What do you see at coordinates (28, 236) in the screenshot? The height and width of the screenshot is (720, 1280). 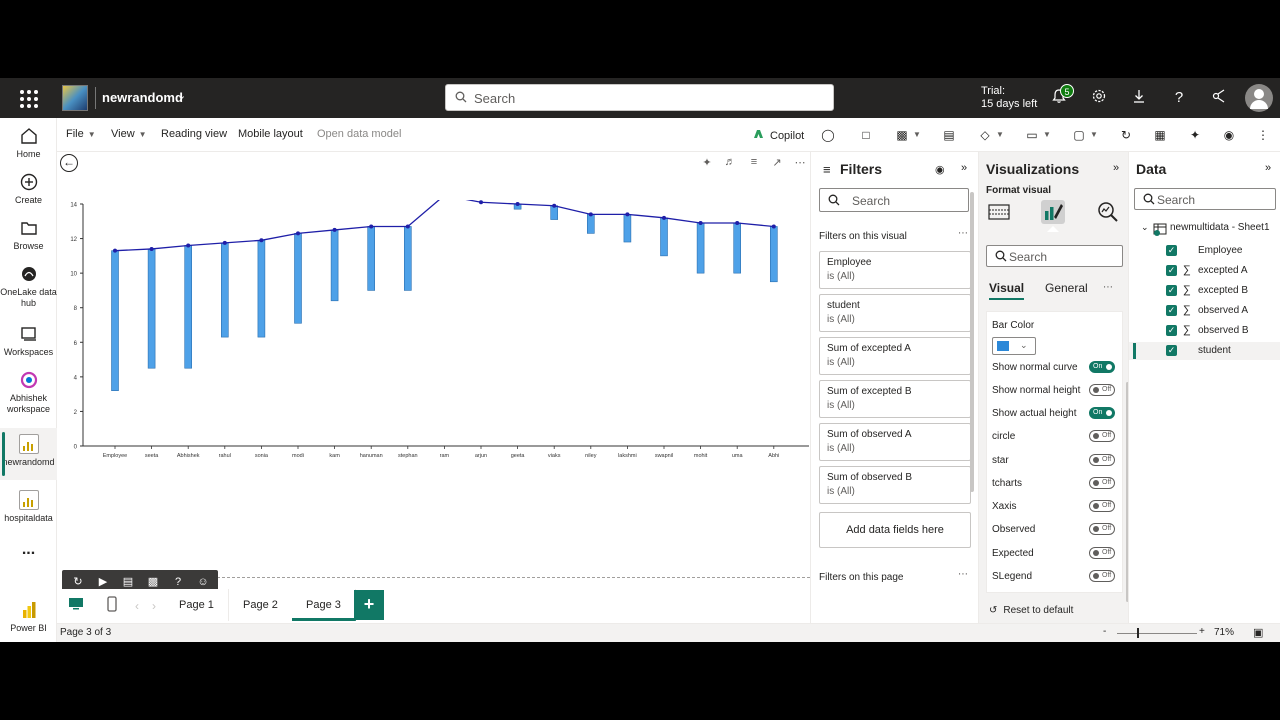 I see `nav-browse: Browse` at bounding box center [28, 236].